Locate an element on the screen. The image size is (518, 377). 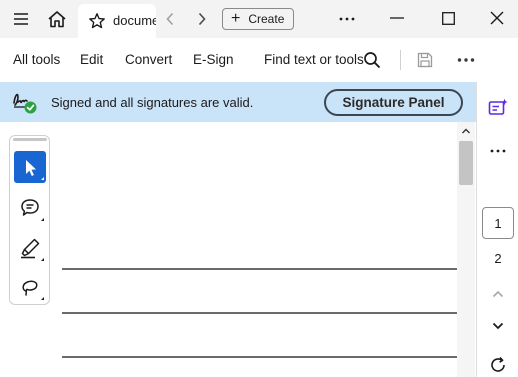
maximize-icon is located at coordinates (448, 18).